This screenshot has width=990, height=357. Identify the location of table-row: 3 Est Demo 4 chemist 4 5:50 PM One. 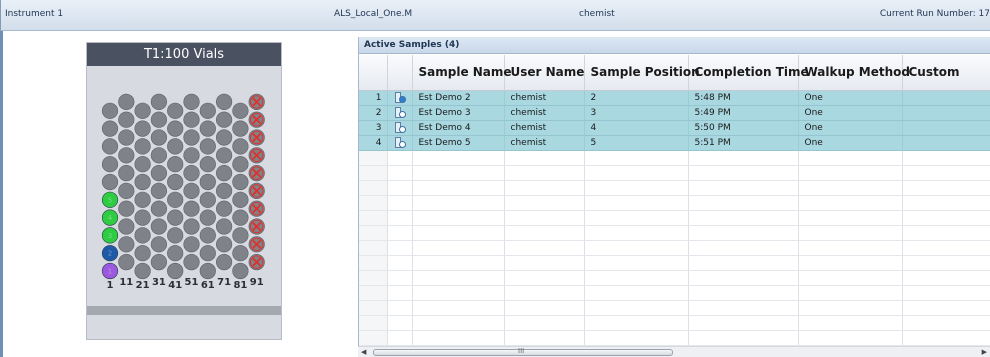
(674, 128).